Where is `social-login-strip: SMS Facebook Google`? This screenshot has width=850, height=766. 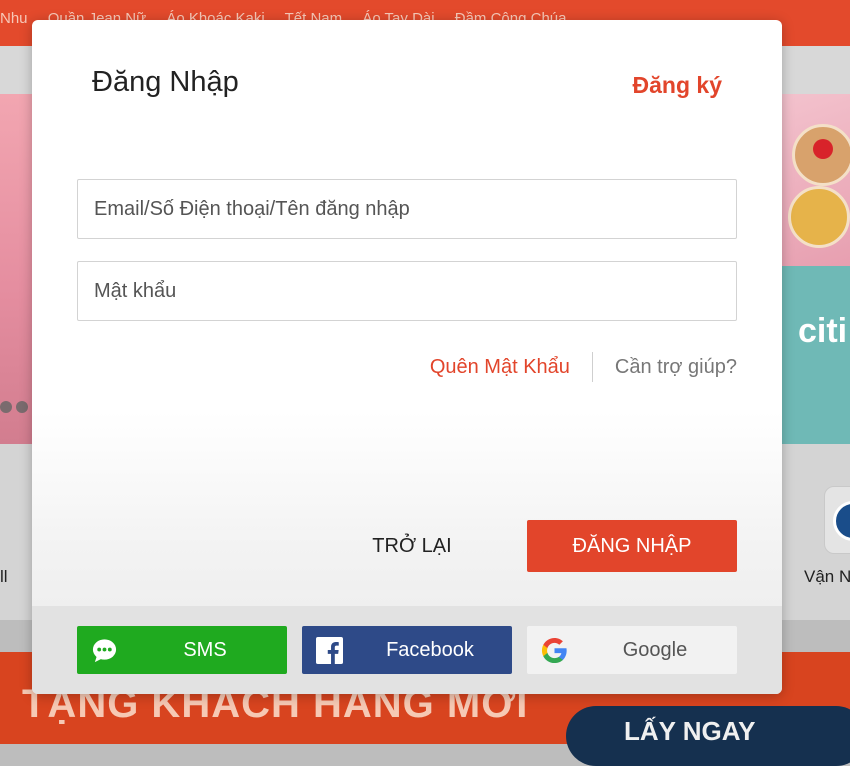 social-login-strip: SMS Facebook Google is located at coordinates (407, 650).